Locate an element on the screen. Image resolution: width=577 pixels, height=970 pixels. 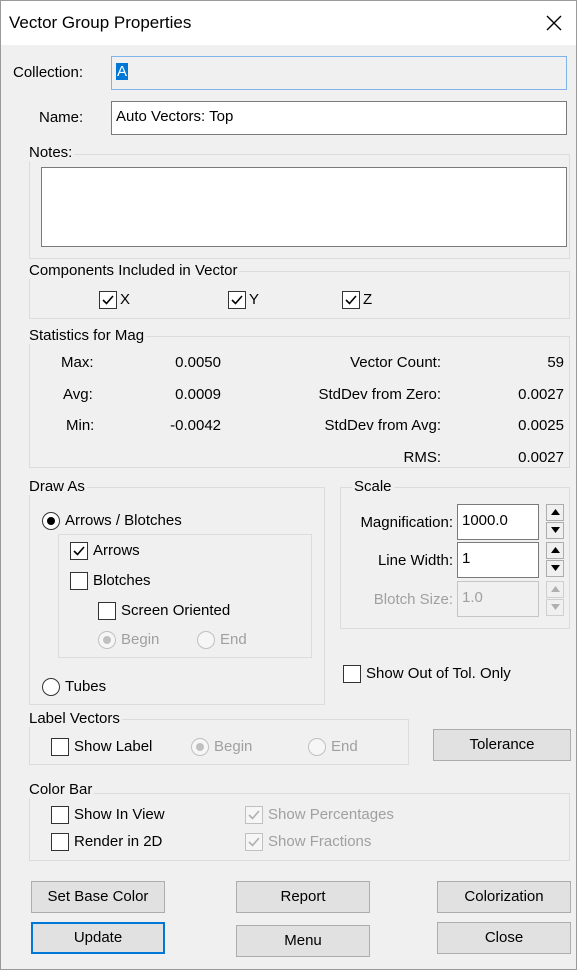
render-2d-checkbox is located at coordinates (60, 842).